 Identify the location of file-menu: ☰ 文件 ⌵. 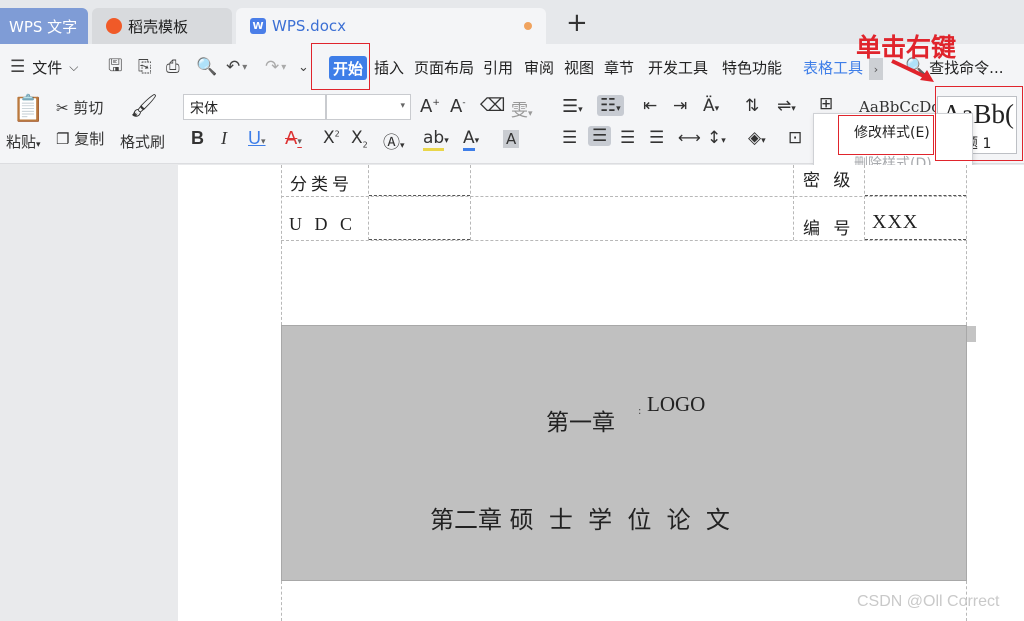
(44, 67).